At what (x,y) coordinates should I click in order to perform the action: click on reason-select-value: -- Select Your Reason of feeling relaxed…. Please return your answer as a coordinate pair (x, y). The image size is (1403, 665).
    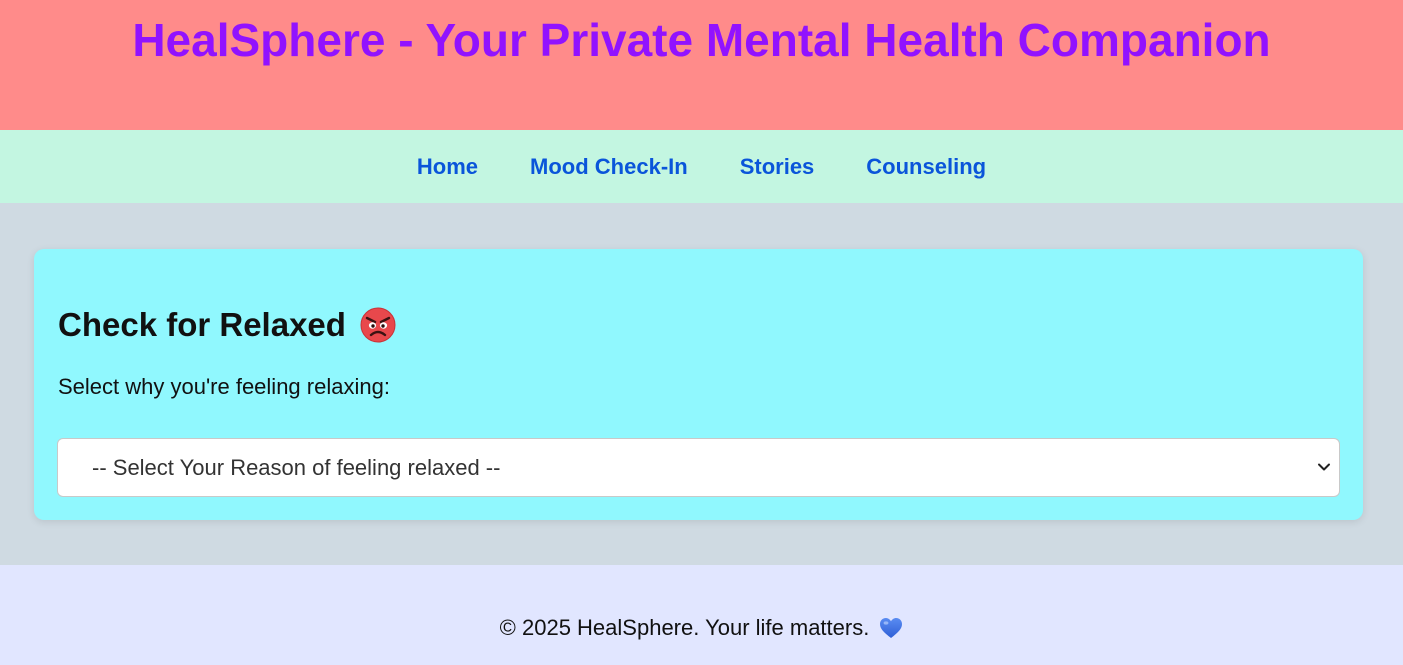
    Looking at the image, I should click on (296, 467).